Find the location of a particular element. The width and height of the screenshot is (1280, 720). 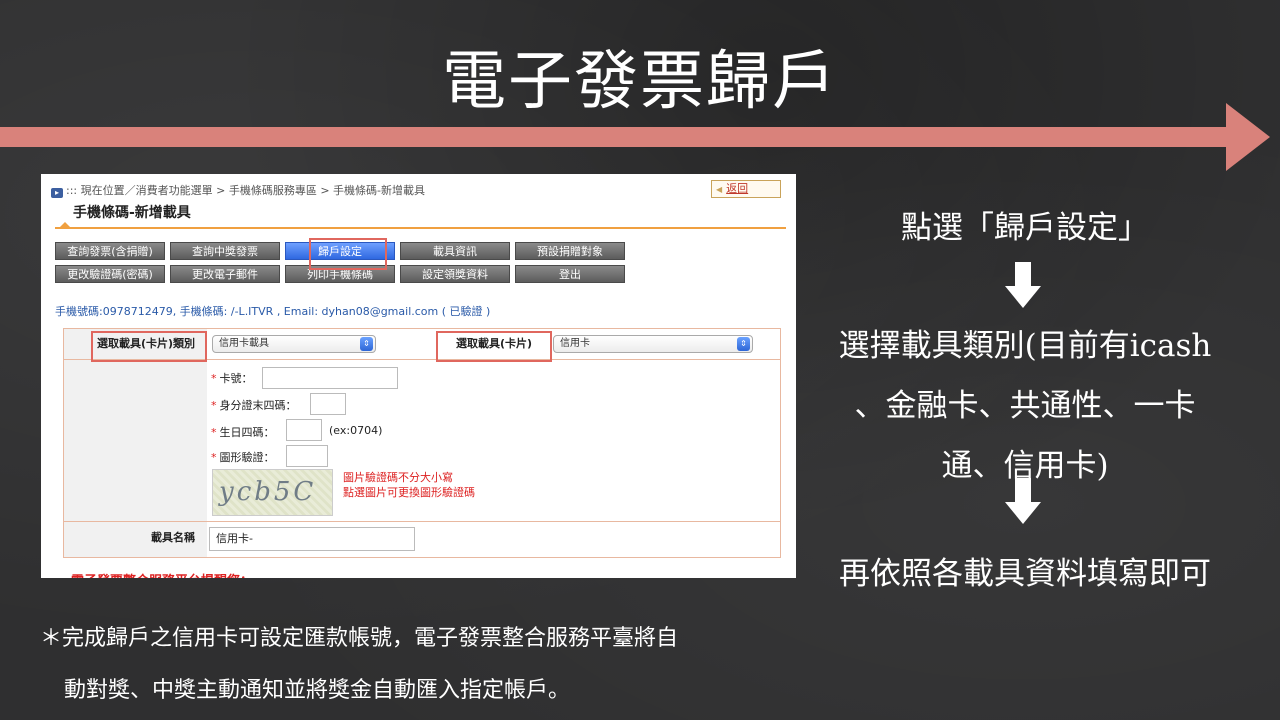

carrier-type-select: 信用卡載具 ⇕ is located at coordinates (294, 344).